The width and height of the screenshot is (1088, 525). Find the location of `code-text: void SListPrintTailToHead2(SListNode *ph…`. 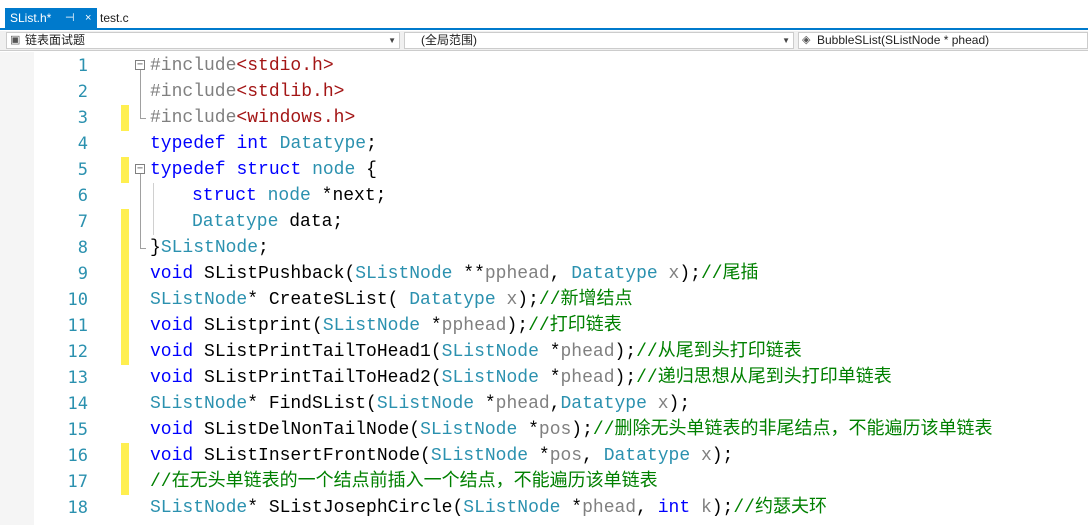

code-text: void SListPrintTailToHead2(SListNode *ph… is located at coordinates (521, 378).